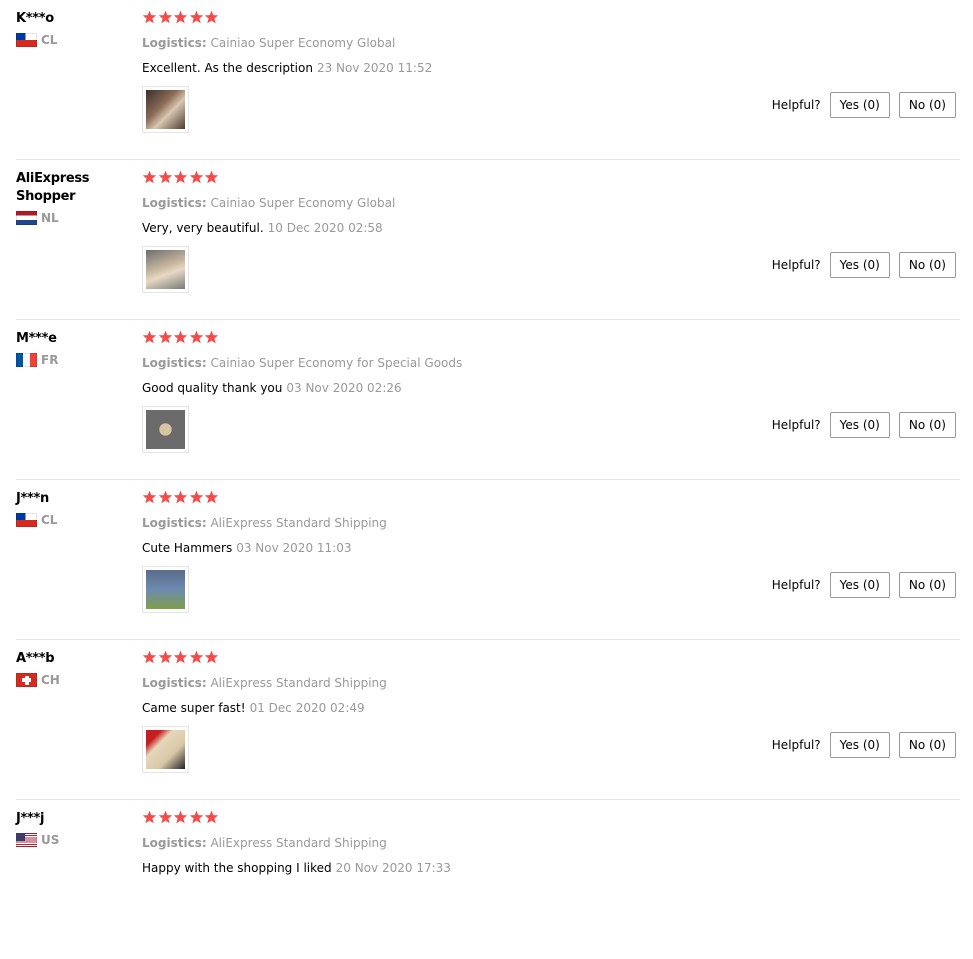  I want to click on reviewer-info: AliExpress Shopper NL, so click(73, 197).